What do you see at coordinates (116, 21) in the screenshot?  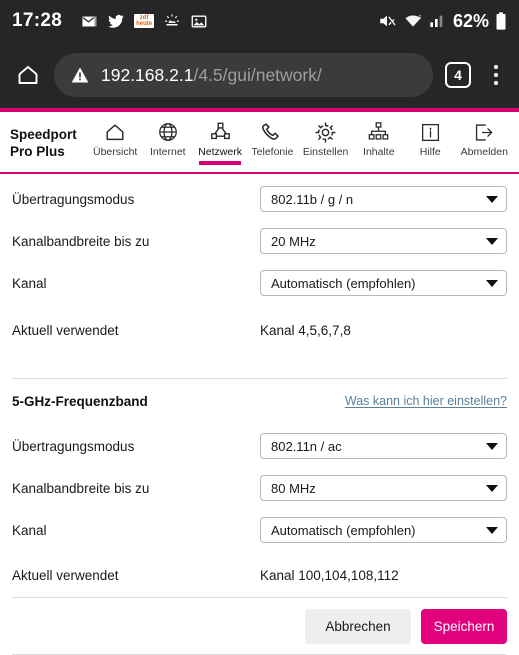 I see `twitter-icon` at bounding box center [116, 21].